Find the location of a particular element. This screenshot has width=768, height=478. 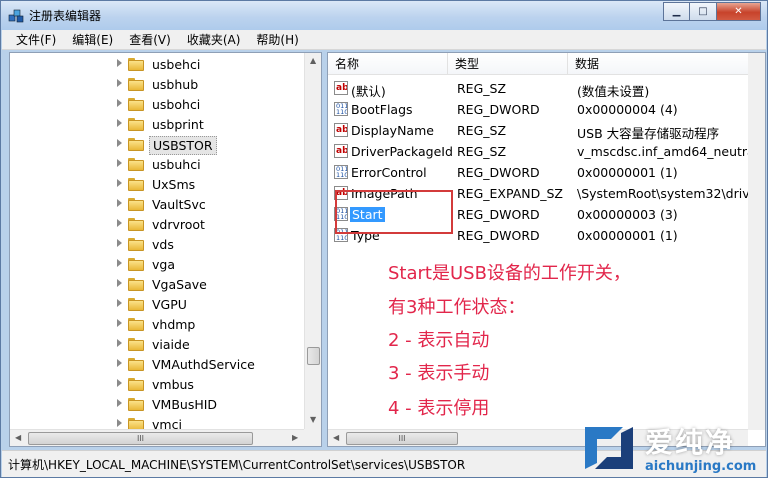

watermark-brand: 爱纯净 is located at coordinates (690, 442).